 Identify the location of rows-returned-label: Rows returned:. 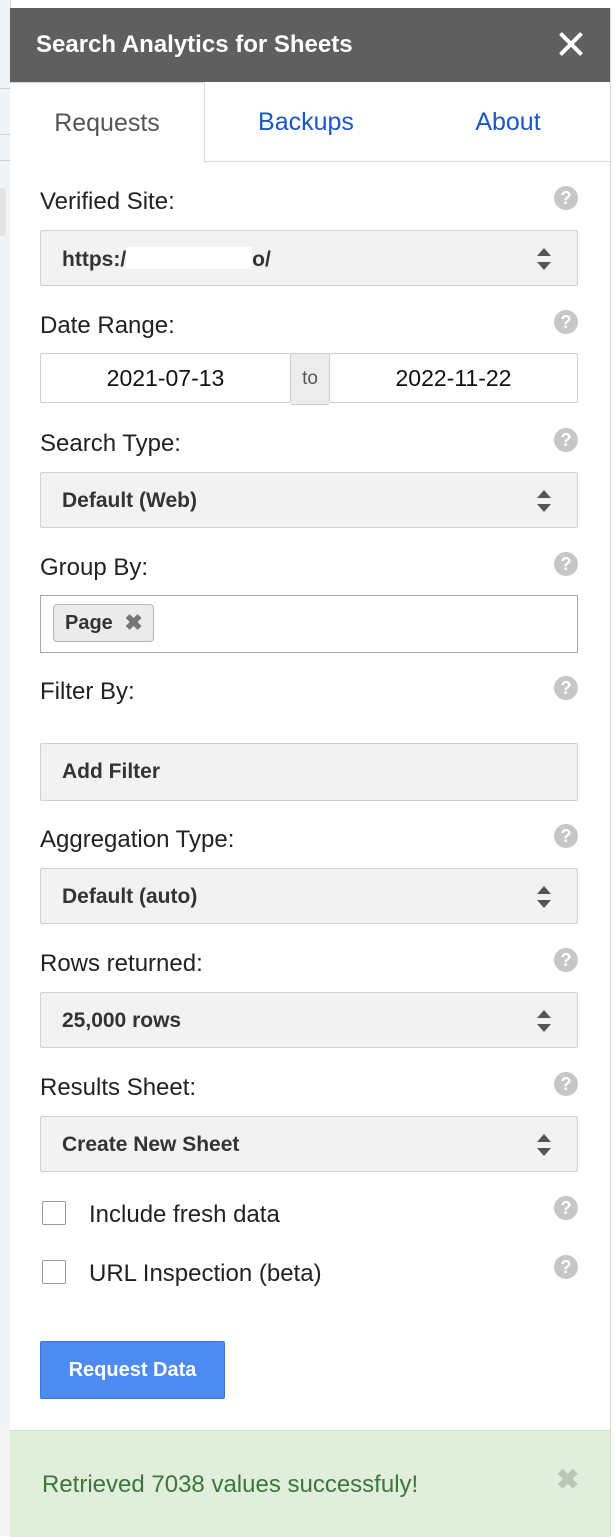
(121, 963).